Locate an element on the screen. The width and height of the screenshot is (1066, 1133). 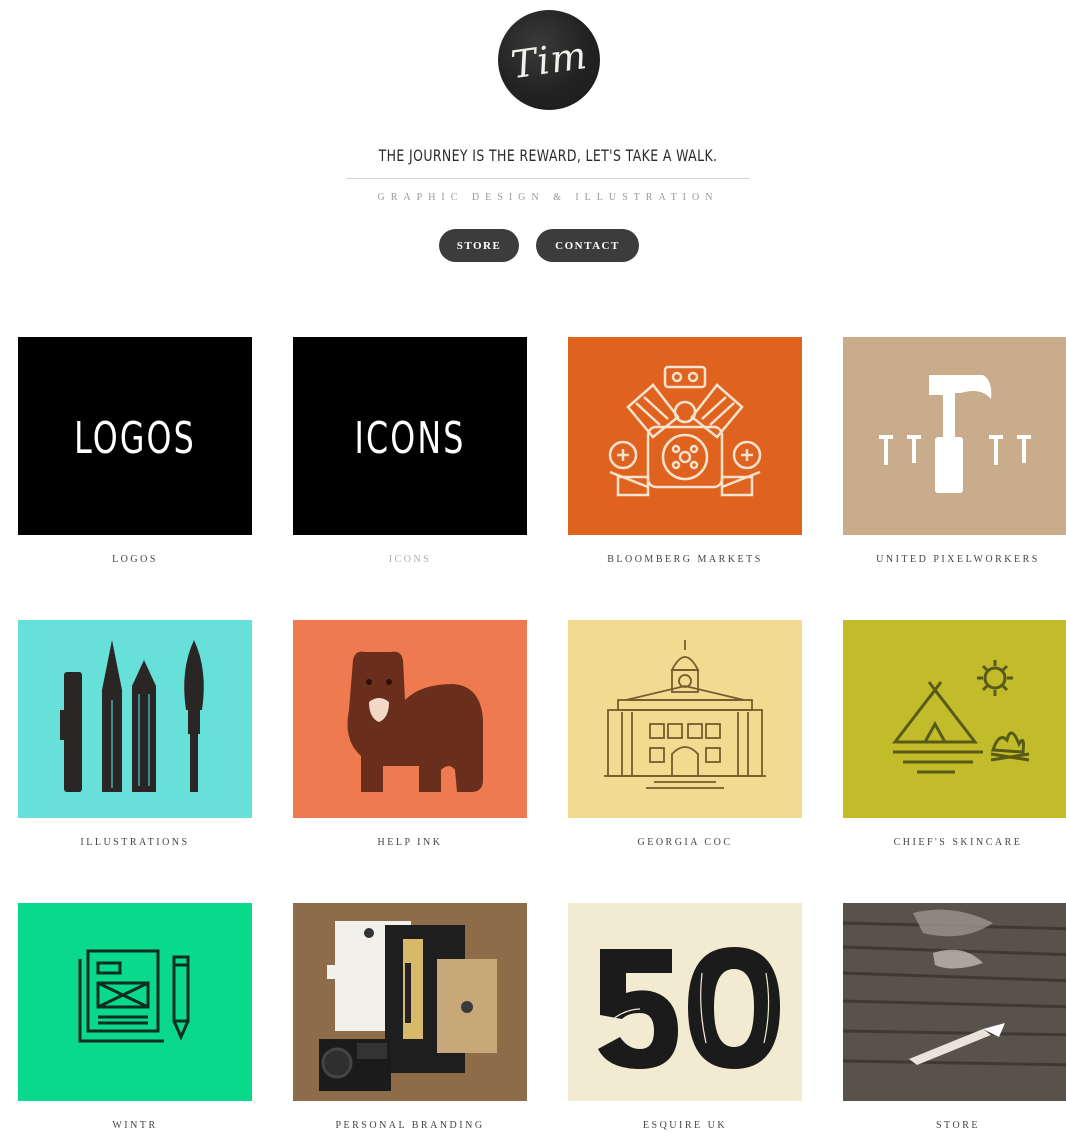
tile-caption: BLOOMBERG MARKETS is located at coordinates (685, 559).